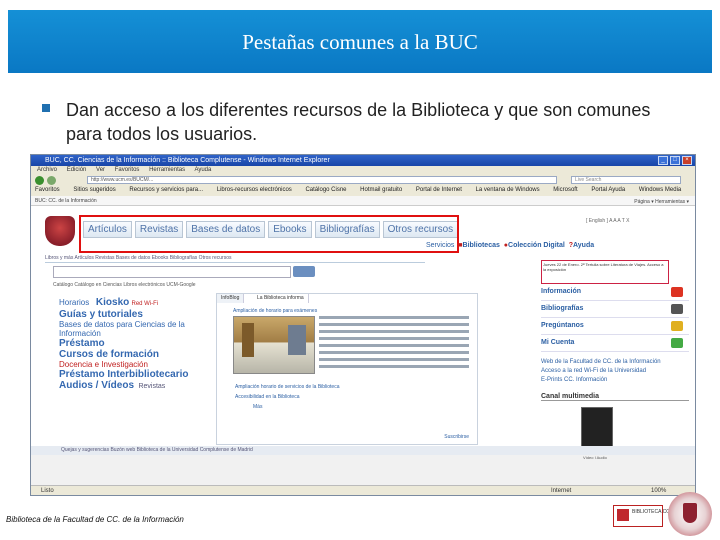 This screenshot has width=720, height=540. Describe the element at coordinates (561, 491) in the screenshot. I see `zone-indicator: Internet` at that location.